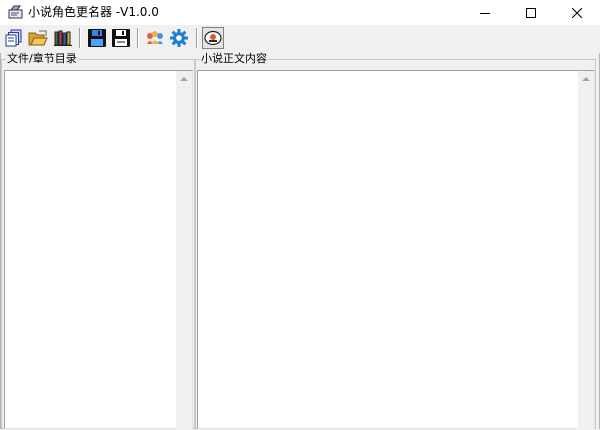  I want to click on window-title: 小说角色更名器 -V1.0.0, so click(93, 12).